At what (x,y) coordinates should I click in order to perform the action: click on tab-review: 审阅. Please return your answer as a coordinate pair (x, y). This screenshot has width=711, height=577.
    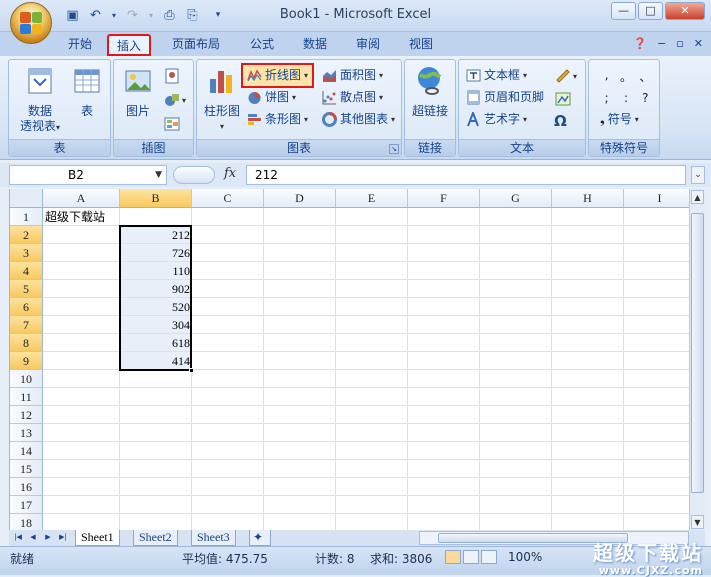
    Looking at the image, I should click on (368, 45).